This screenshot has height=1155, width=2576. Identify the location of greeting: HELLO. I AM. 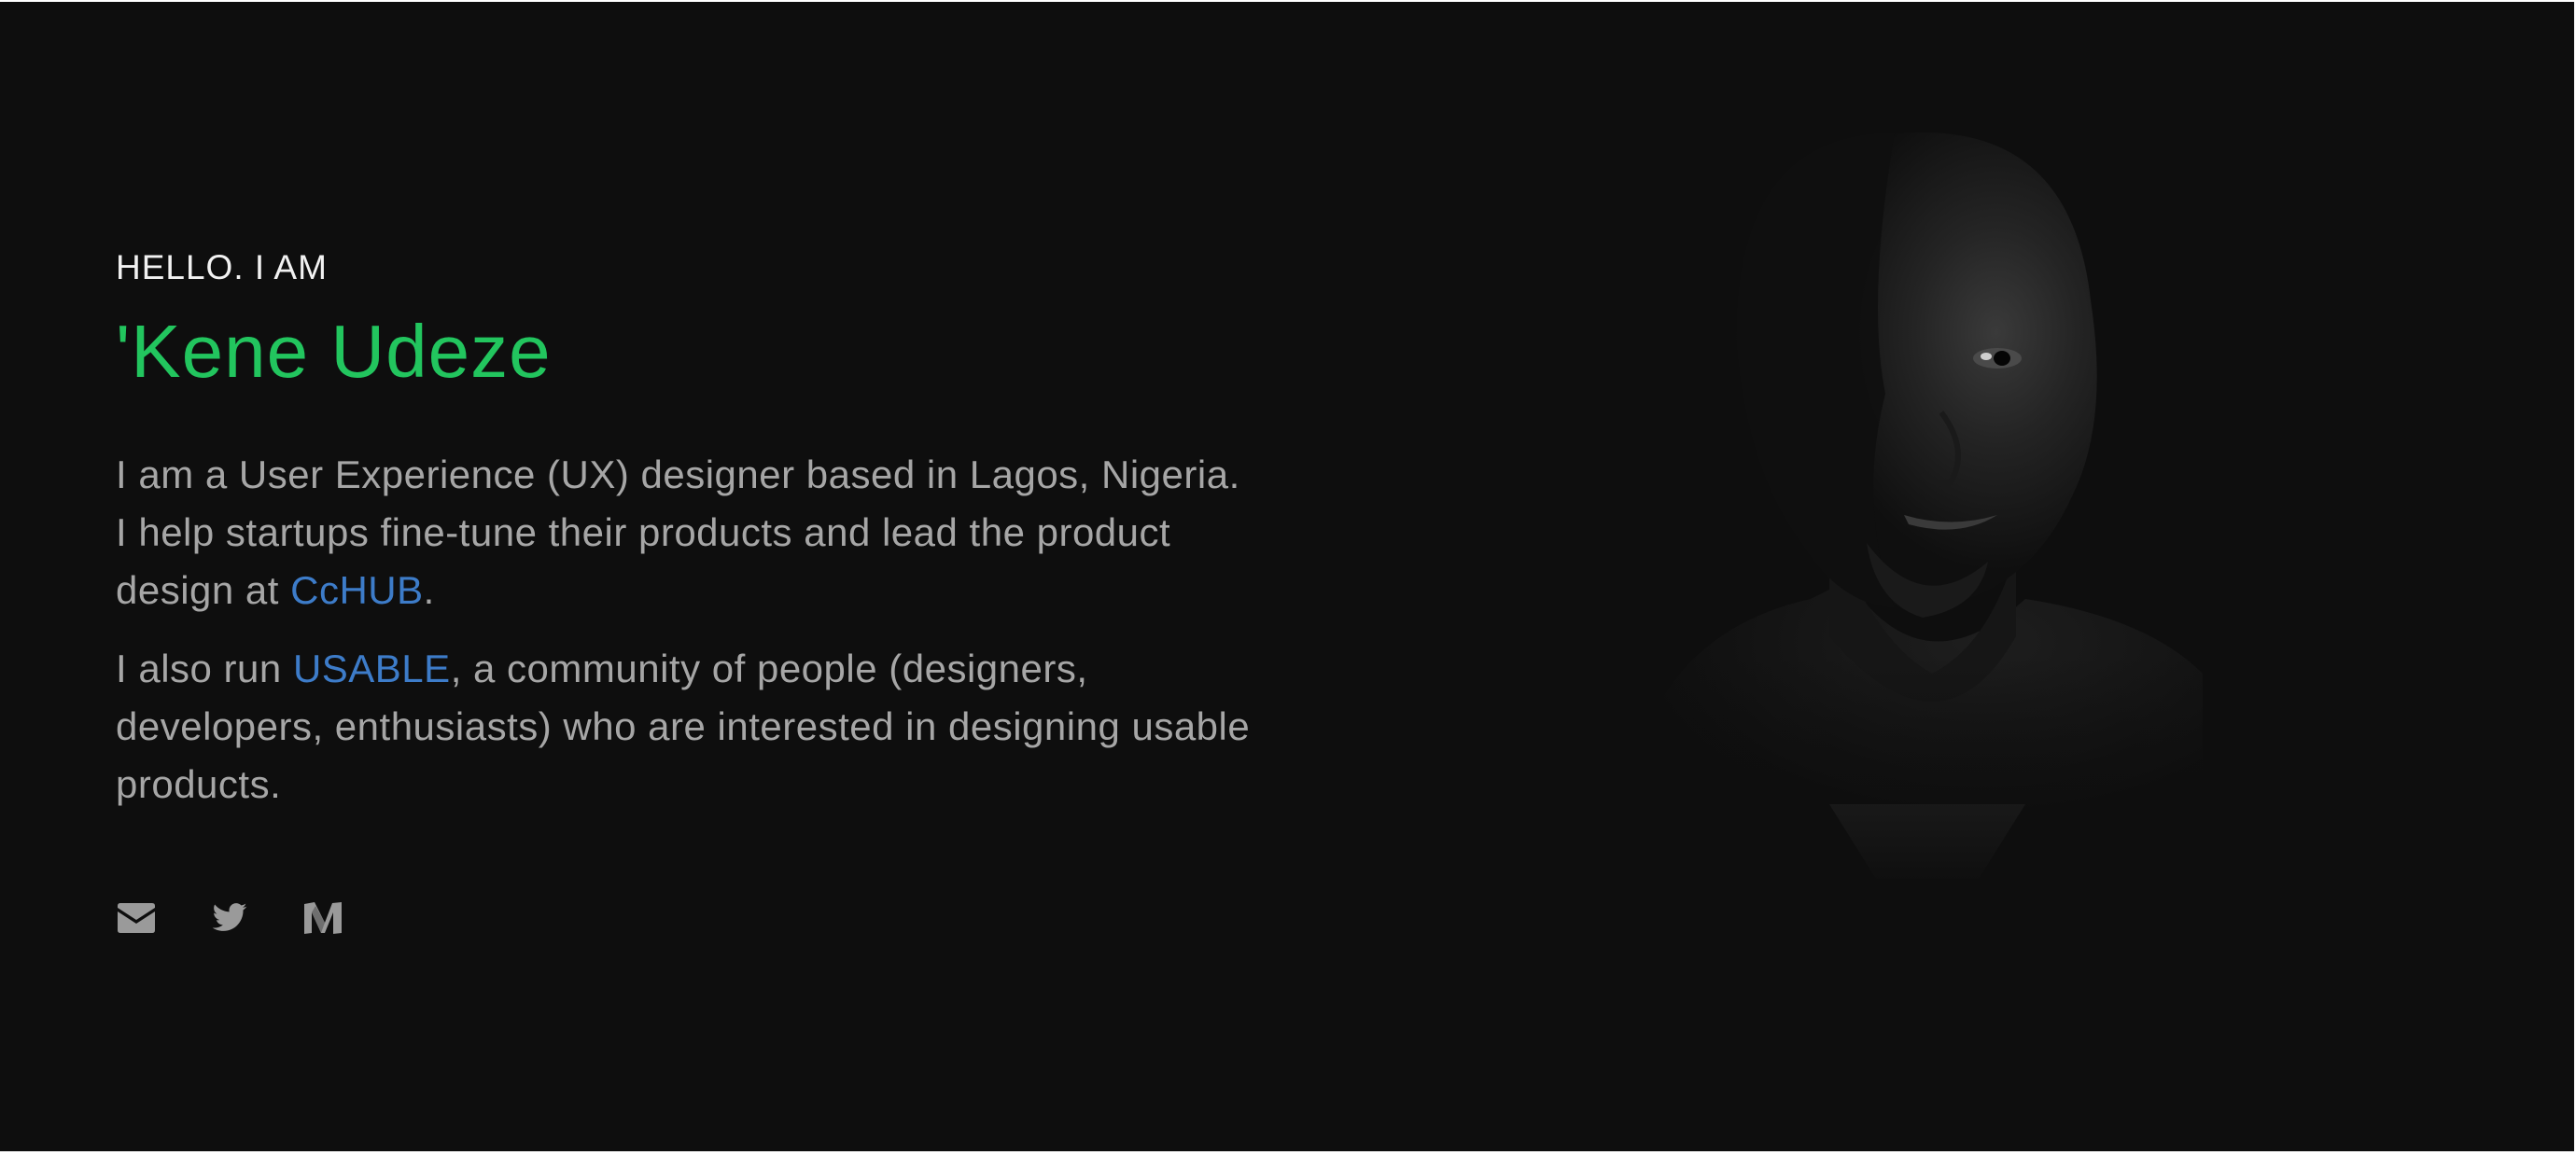
(222, 267).